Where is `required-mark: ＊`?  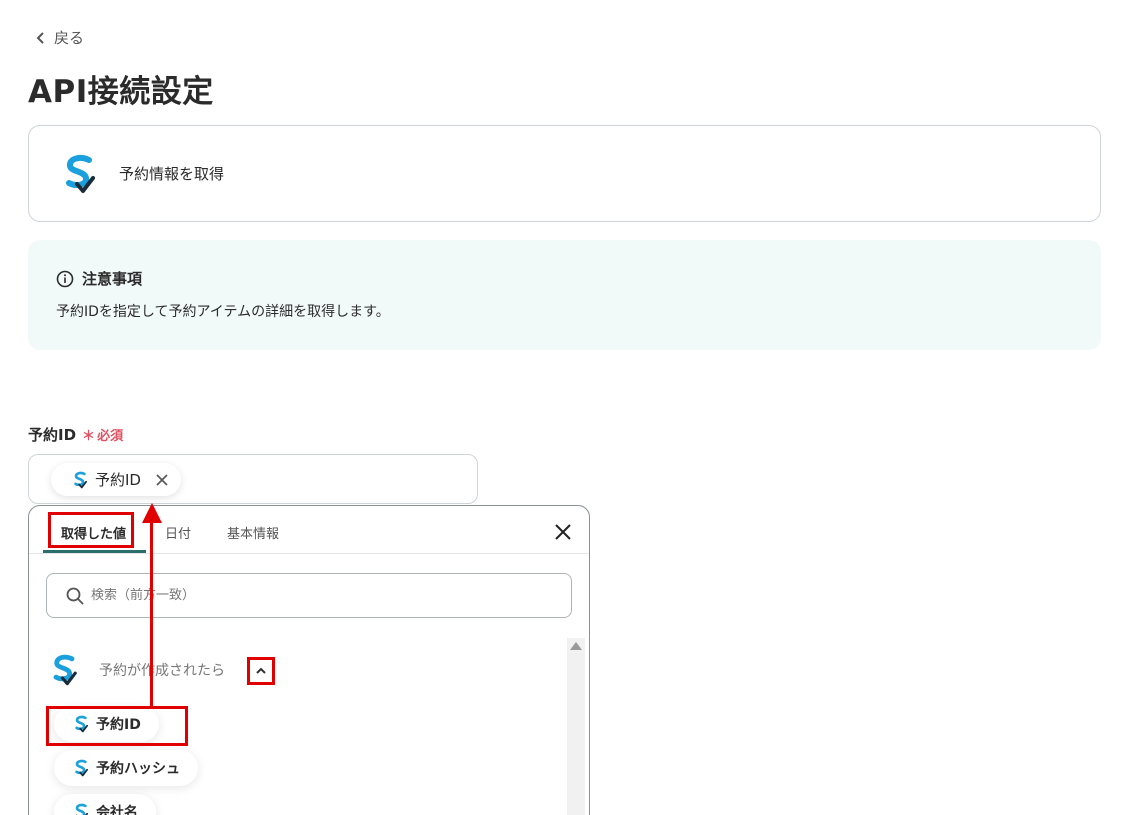 required-mark: ＊ is located at coordinates (89, 436).